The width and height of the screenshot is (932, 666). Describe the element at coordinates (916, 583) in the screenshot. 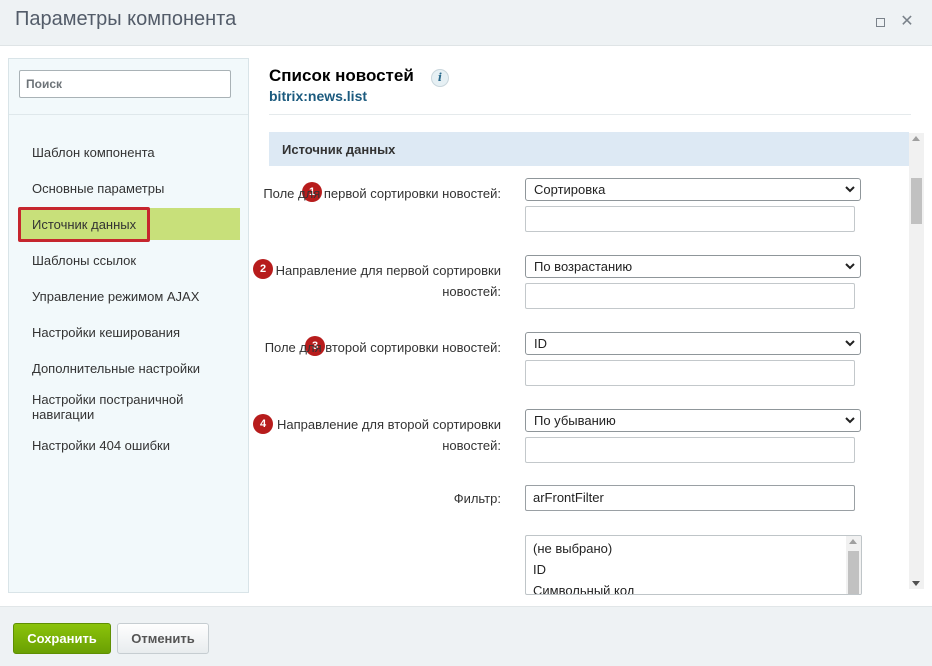

I see `scroll-down-icon` at that location.